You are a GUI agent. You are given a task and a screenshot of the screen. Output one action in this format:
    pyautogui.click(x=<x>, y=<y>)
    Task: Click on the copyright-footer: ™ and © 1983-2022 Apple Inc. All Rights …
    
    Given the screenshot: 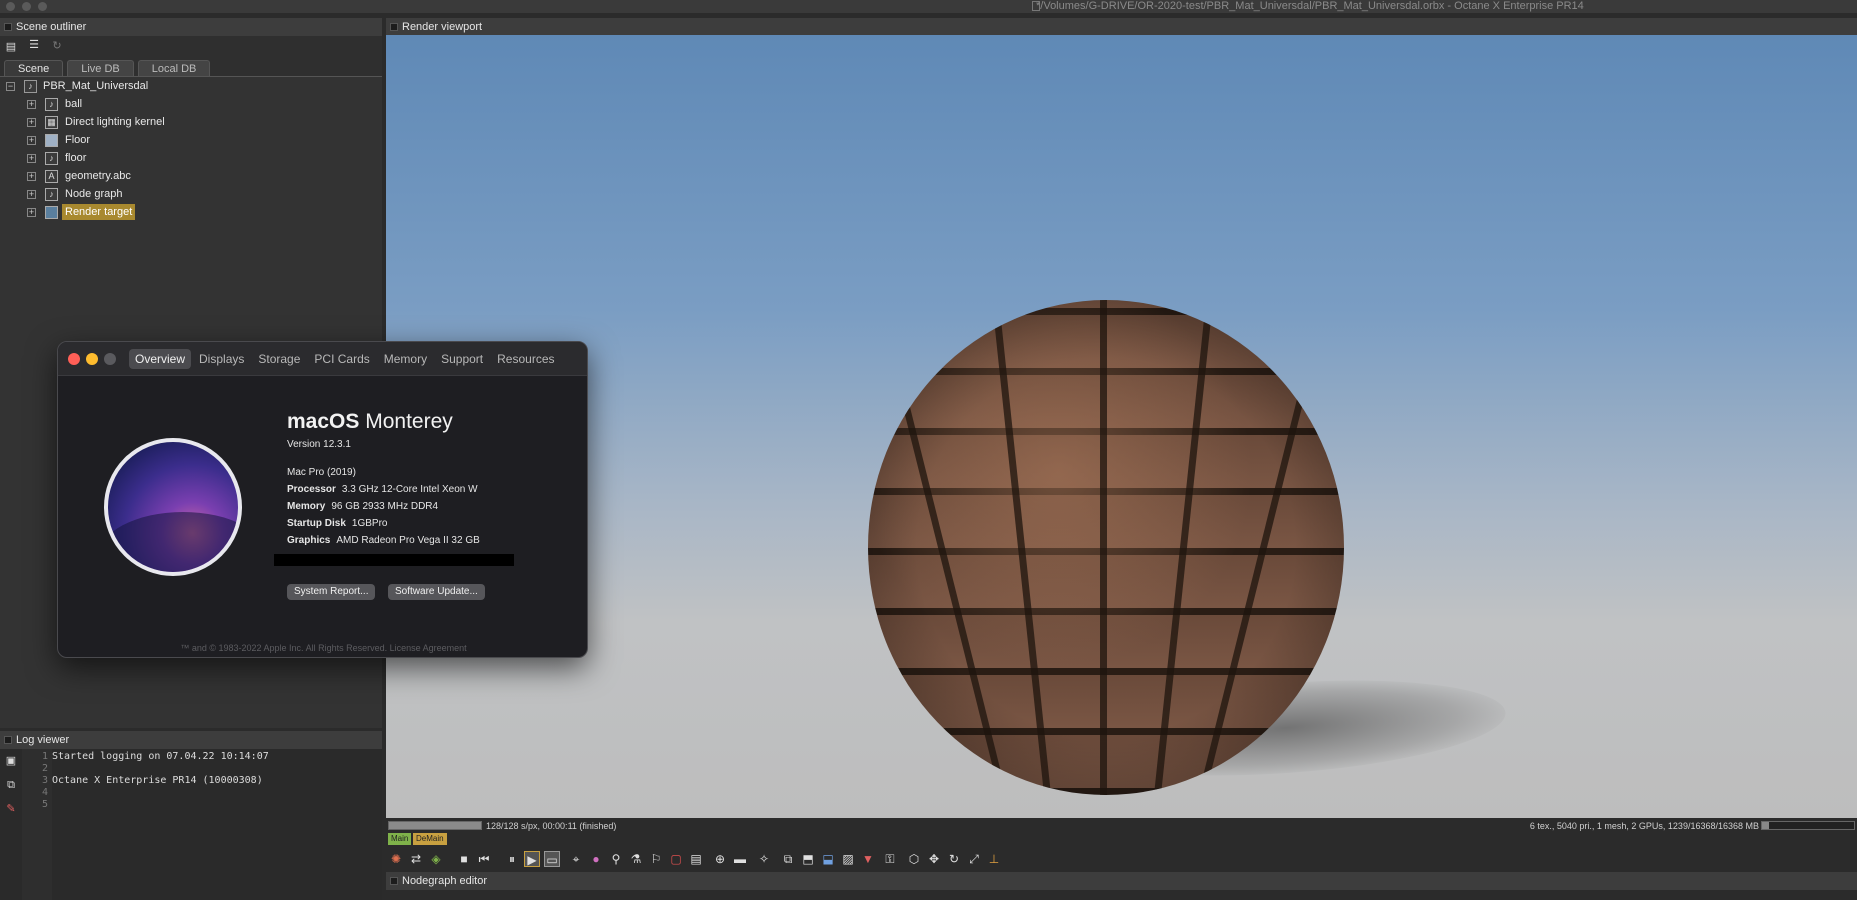 What is the action you would take?
    pyautogui.click(x=322, y=648)
    